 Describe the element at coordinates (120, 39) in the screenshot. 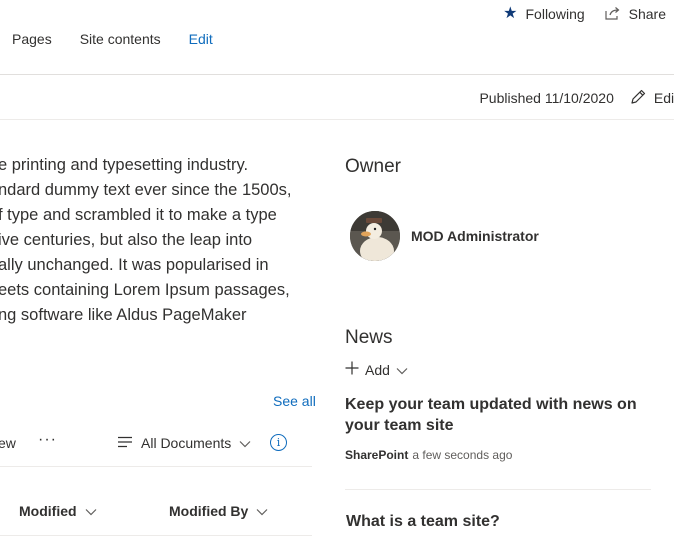

I see `nav-item-site-contents: Site contents` at that location.